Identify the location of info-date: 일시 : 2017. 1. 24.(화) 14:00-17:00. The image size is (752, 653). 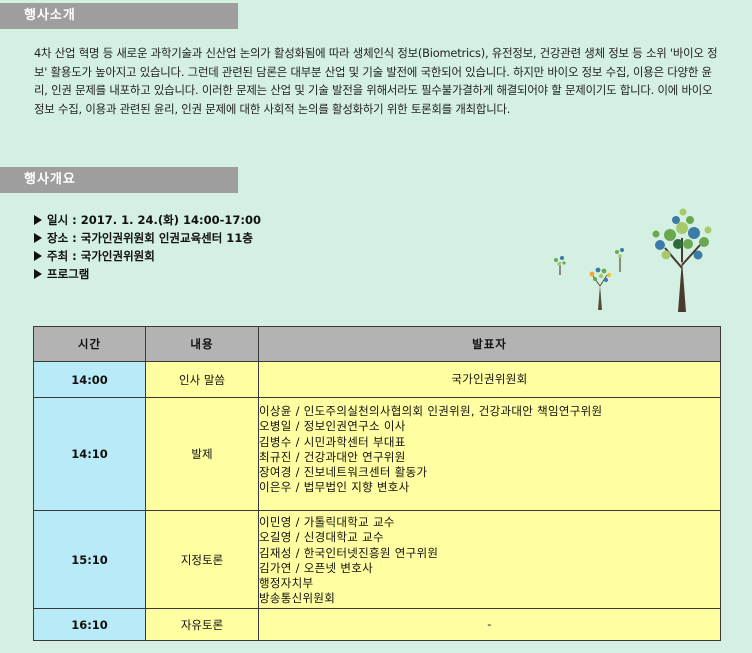
(147, 220).